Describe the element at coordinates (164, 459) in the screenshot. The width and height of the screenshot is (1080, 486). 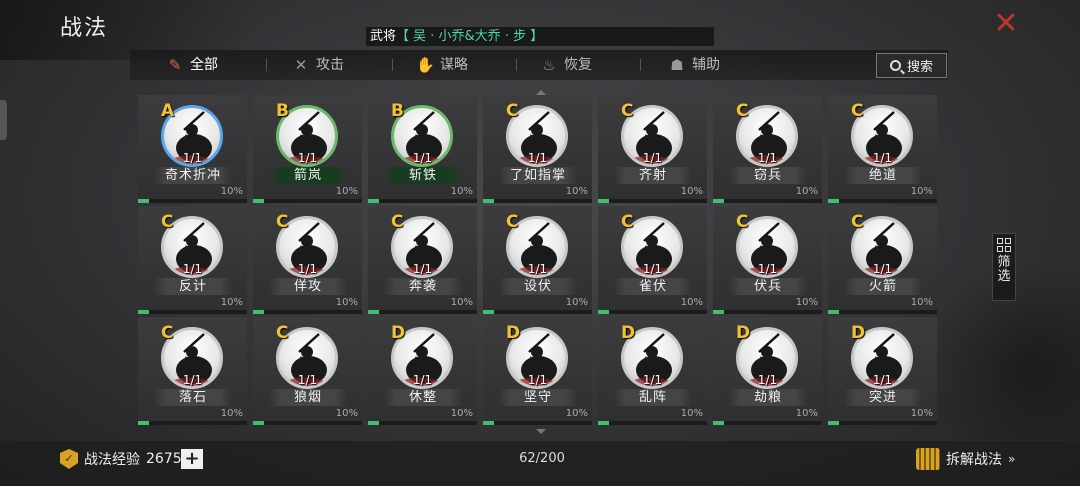
I see `exp-value: 2675` at that location.